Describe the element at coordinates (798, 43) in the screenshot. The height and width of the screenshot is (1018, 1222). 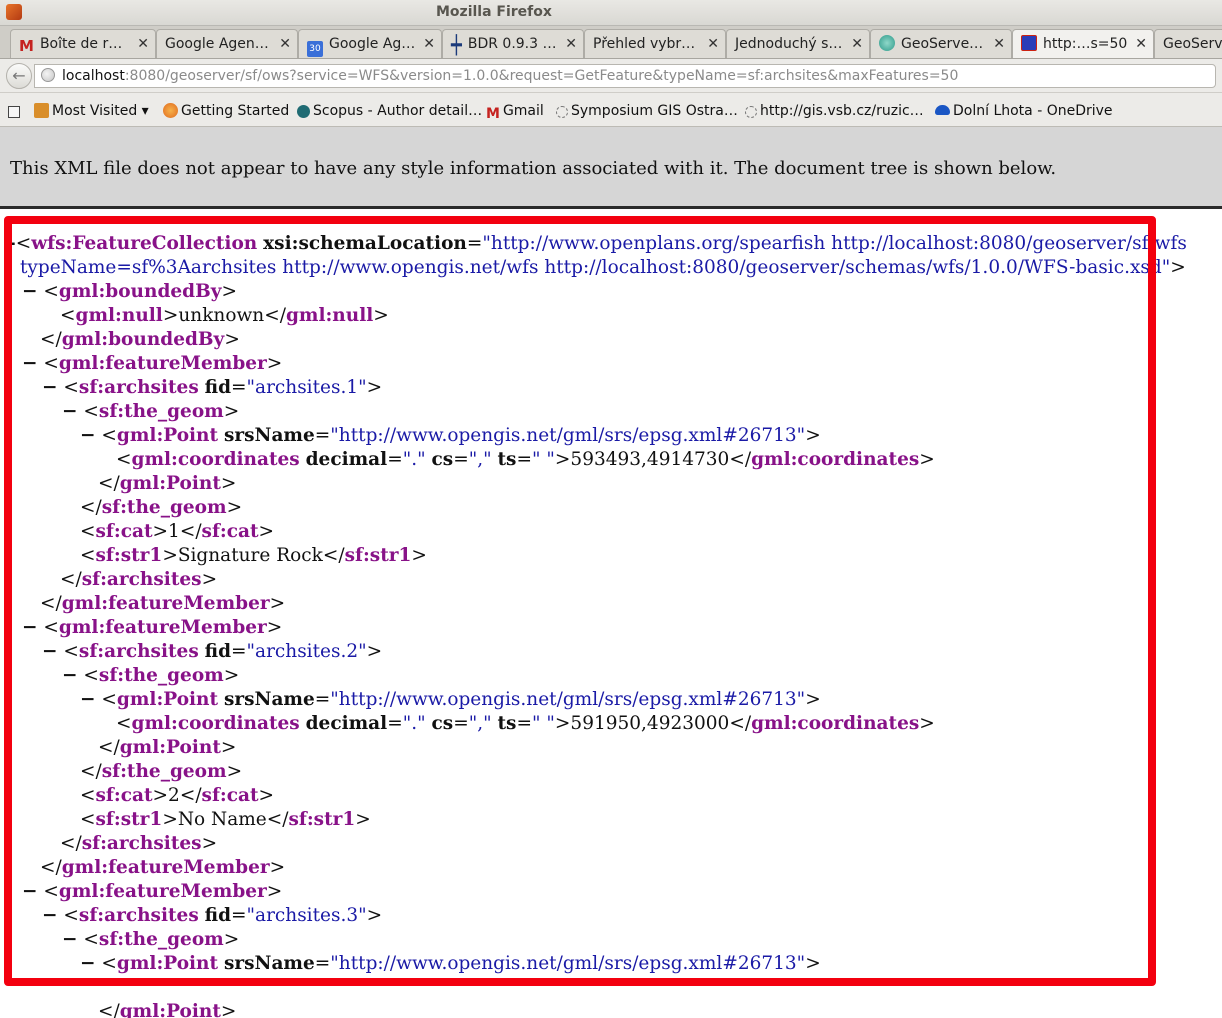
I see `tab-jednoduchy: Jednoduchý s… ✕` at that location.